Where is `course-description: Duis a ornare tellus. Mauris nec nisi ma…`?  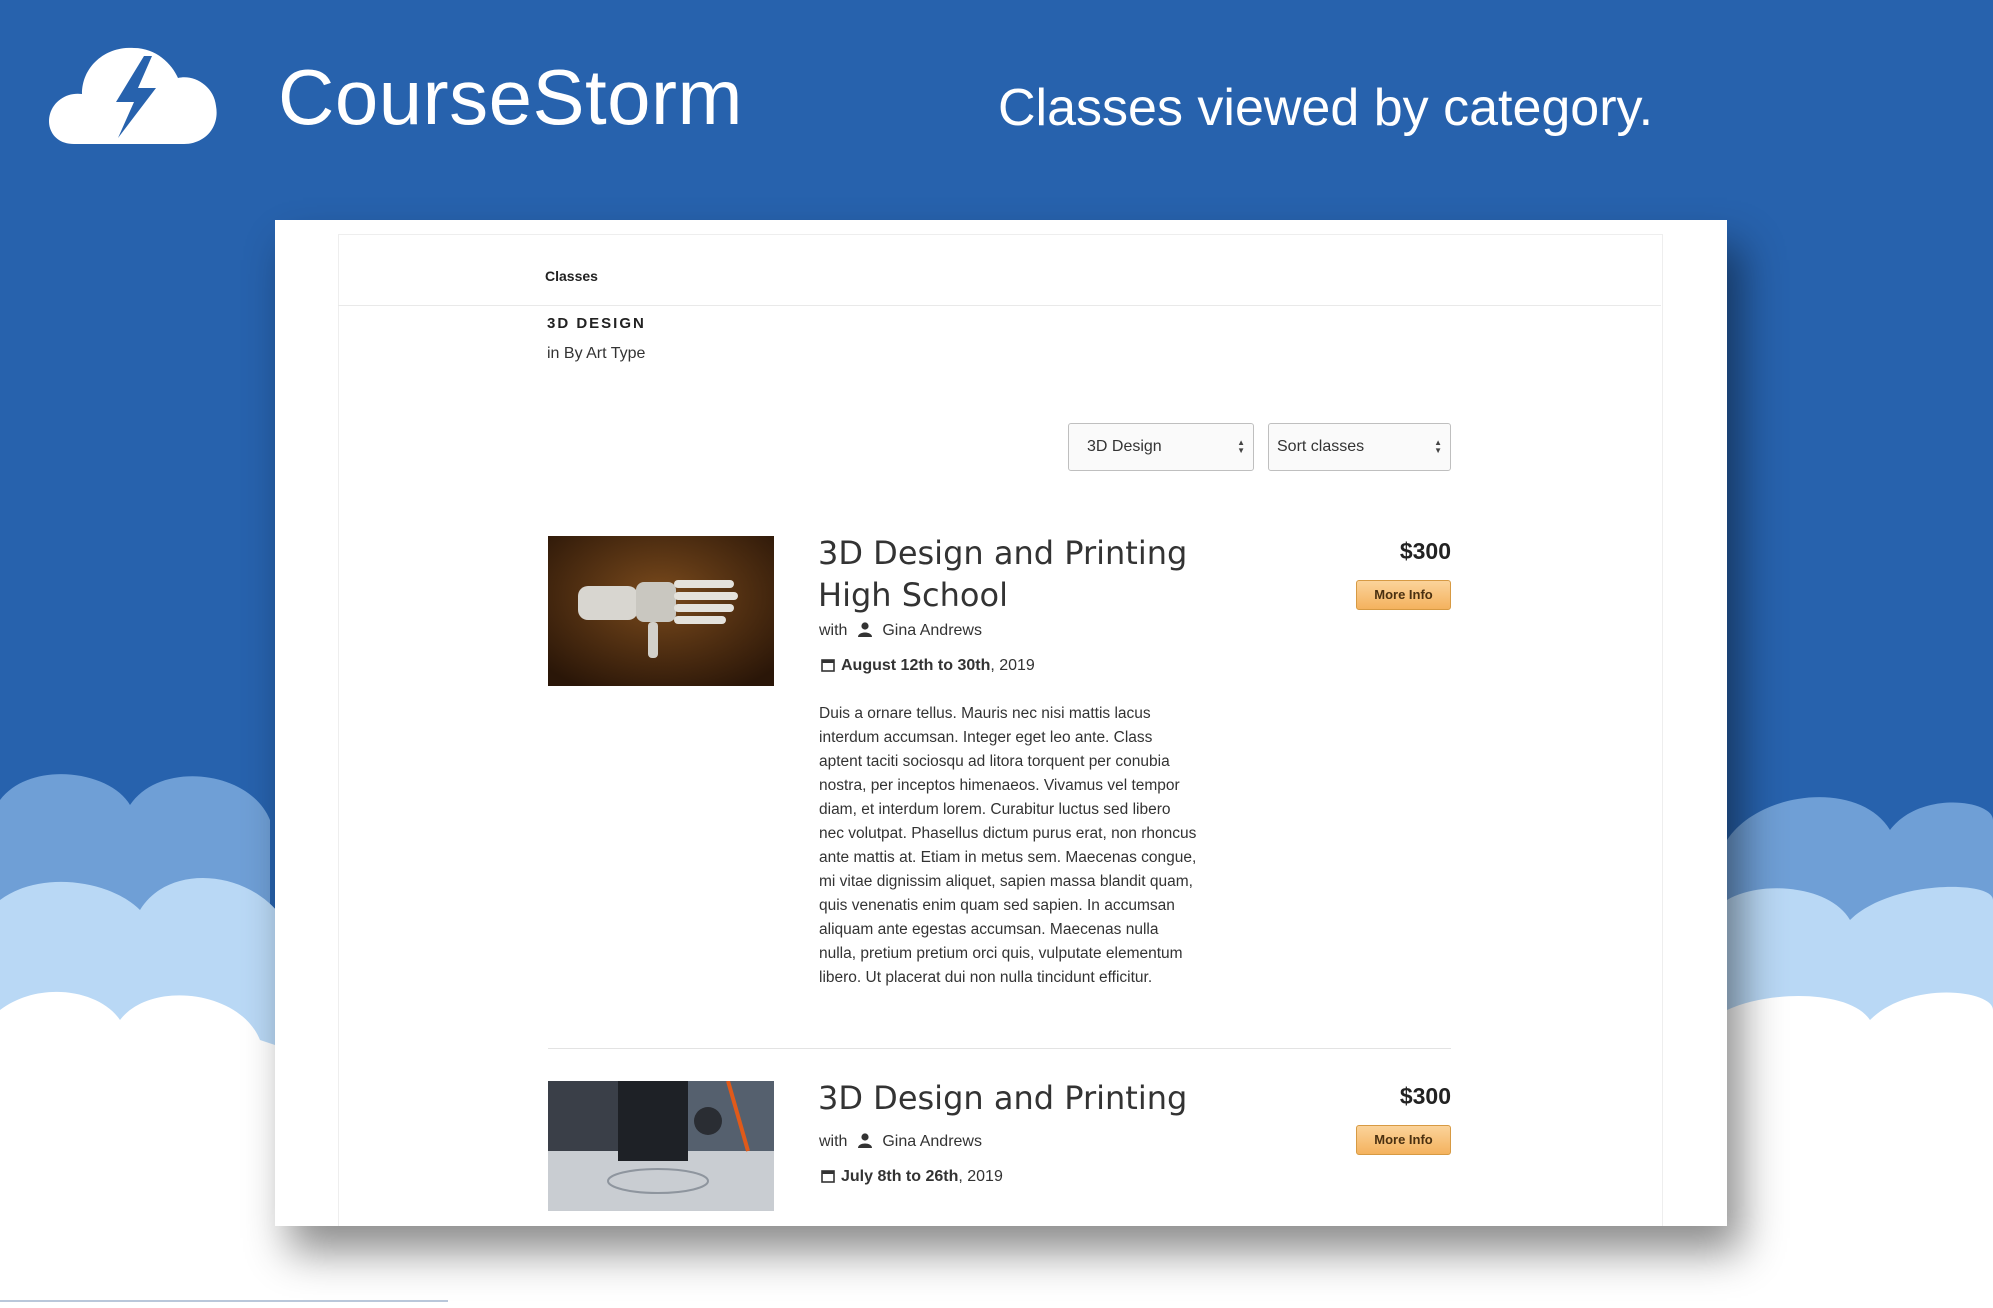 course-description: Duis a ornare tellus. Mauris nec nisi ma… is located at coordinates (1008, 845).